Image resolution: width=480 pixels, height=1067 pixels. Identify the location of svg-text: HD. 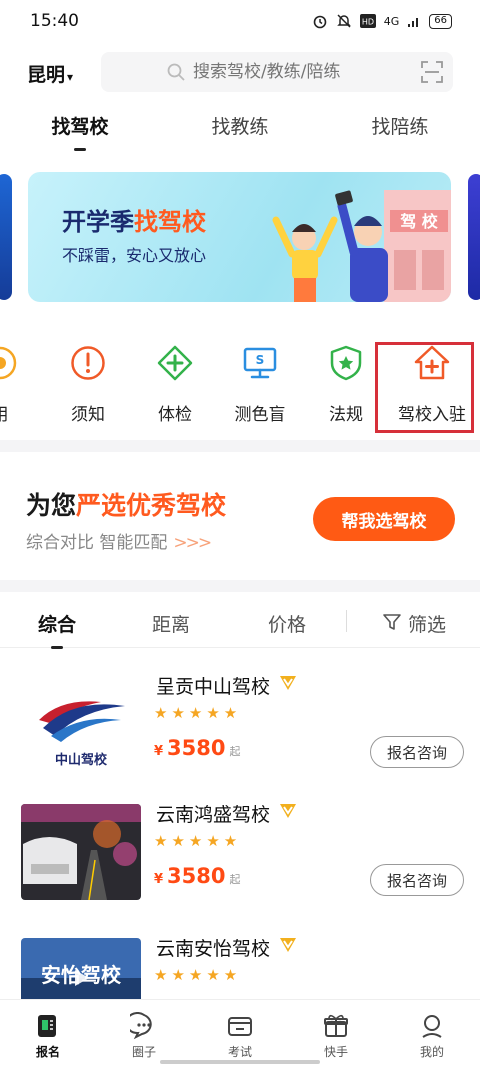
(368, 22).